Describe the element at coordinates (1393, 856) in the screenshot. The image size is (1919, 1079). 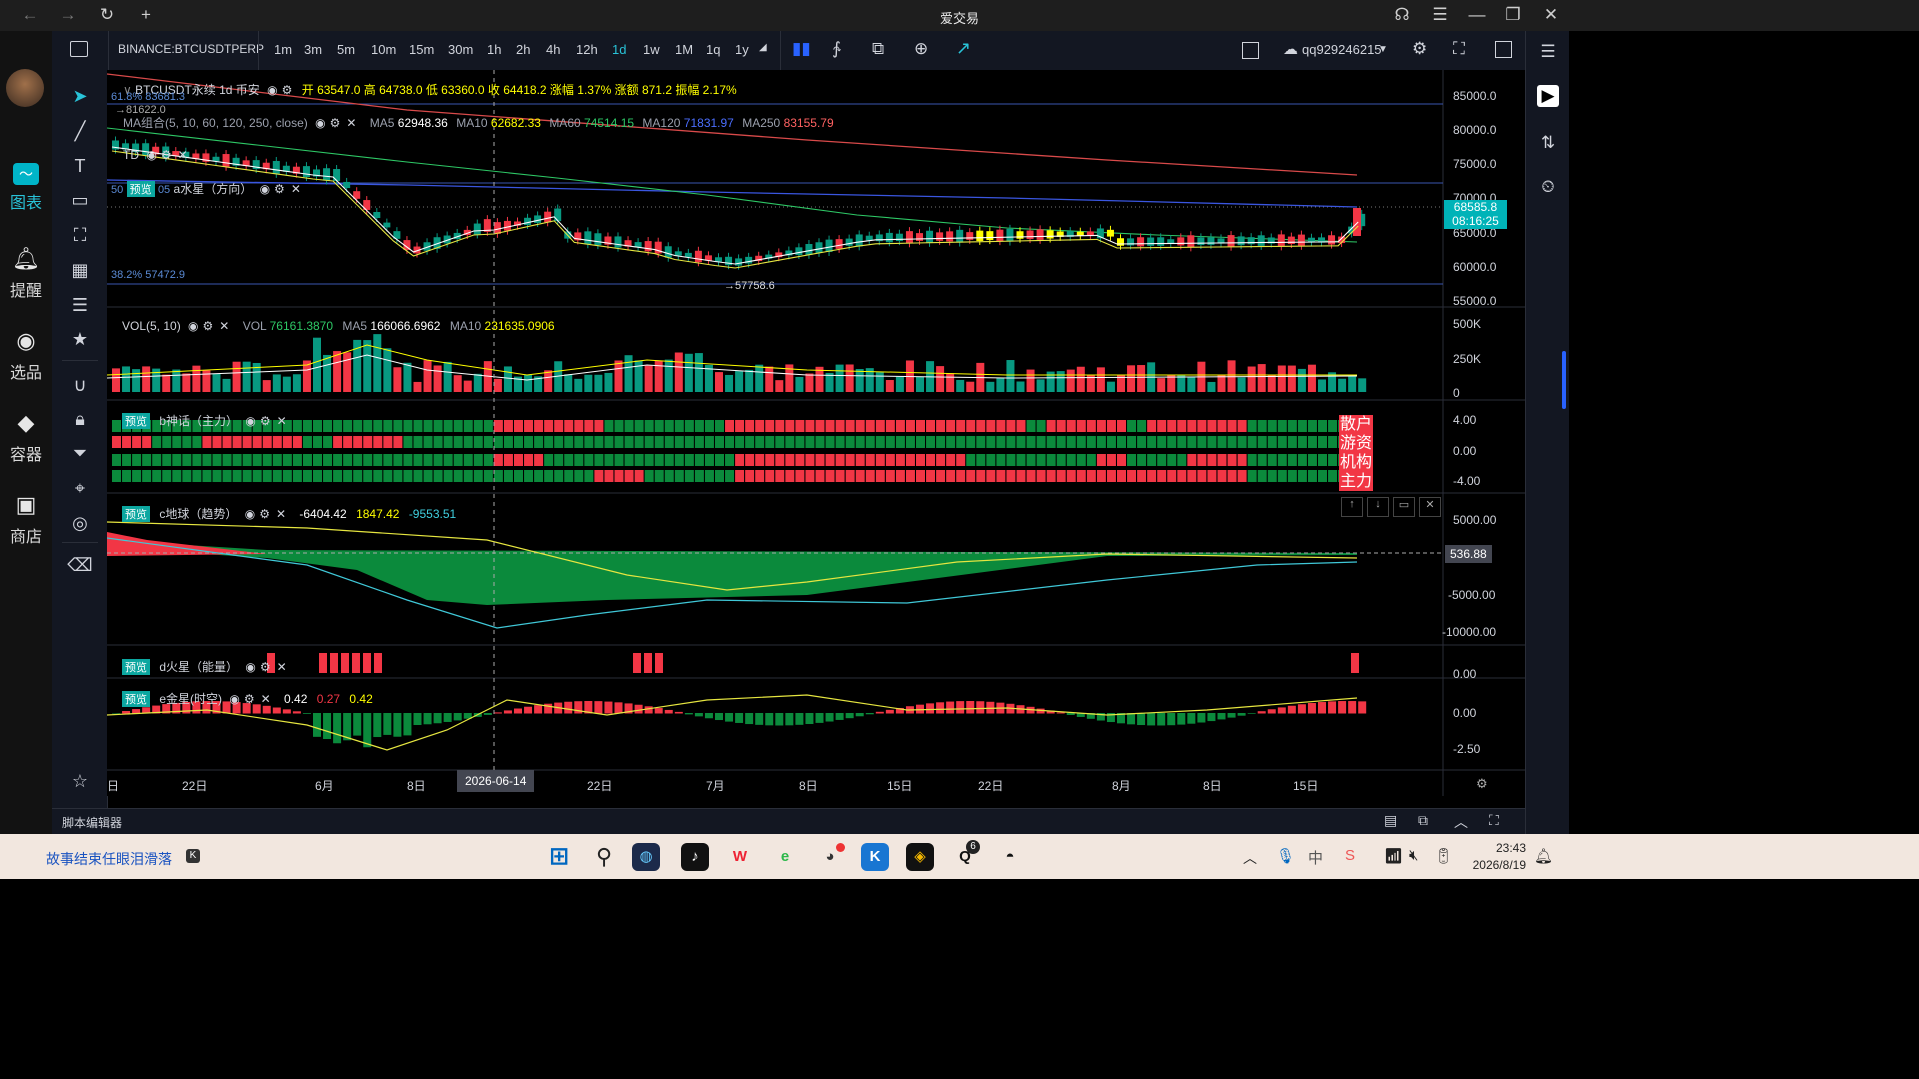
I see `wifi-icon: 📶︎` at that location.